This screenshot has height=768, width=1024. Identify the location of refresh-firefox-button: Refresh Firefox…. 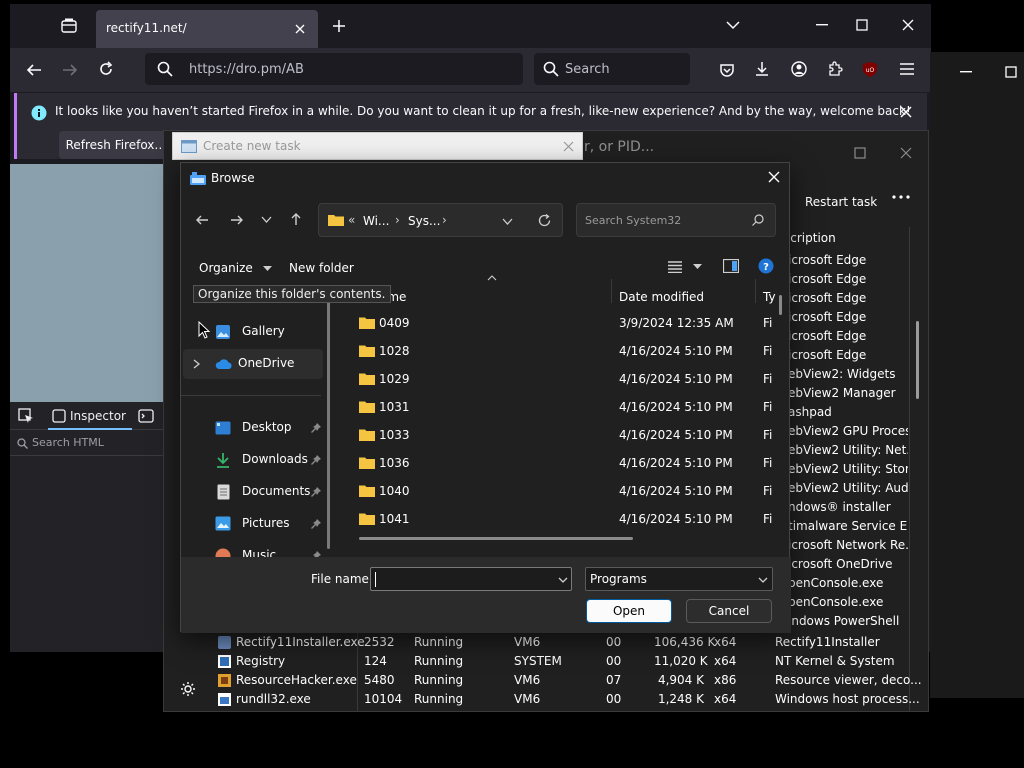
(116, 145).